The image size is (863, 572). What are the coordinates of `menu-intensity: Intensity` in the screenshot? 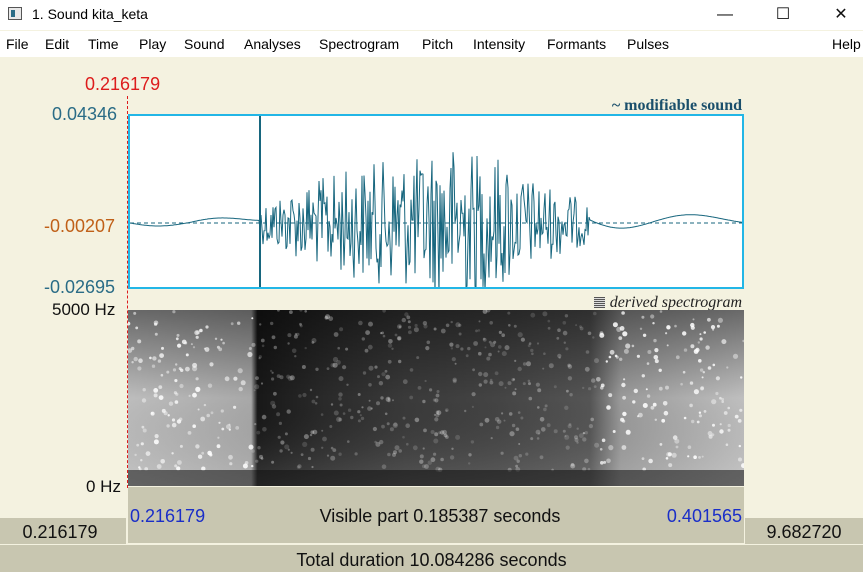 It's located at (499, 44).